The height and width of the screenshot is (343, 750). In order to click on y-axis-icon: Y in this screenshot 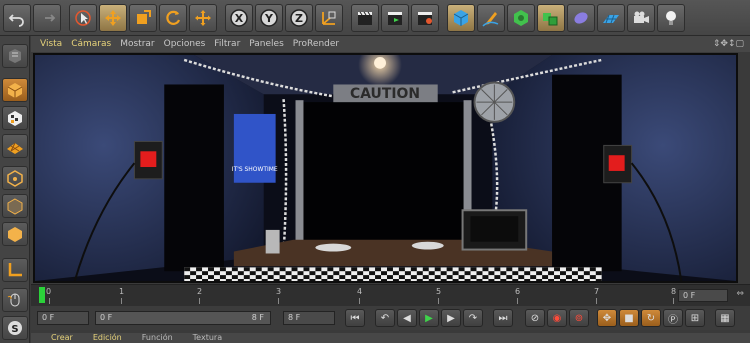, I will do `click(269, 17)`.